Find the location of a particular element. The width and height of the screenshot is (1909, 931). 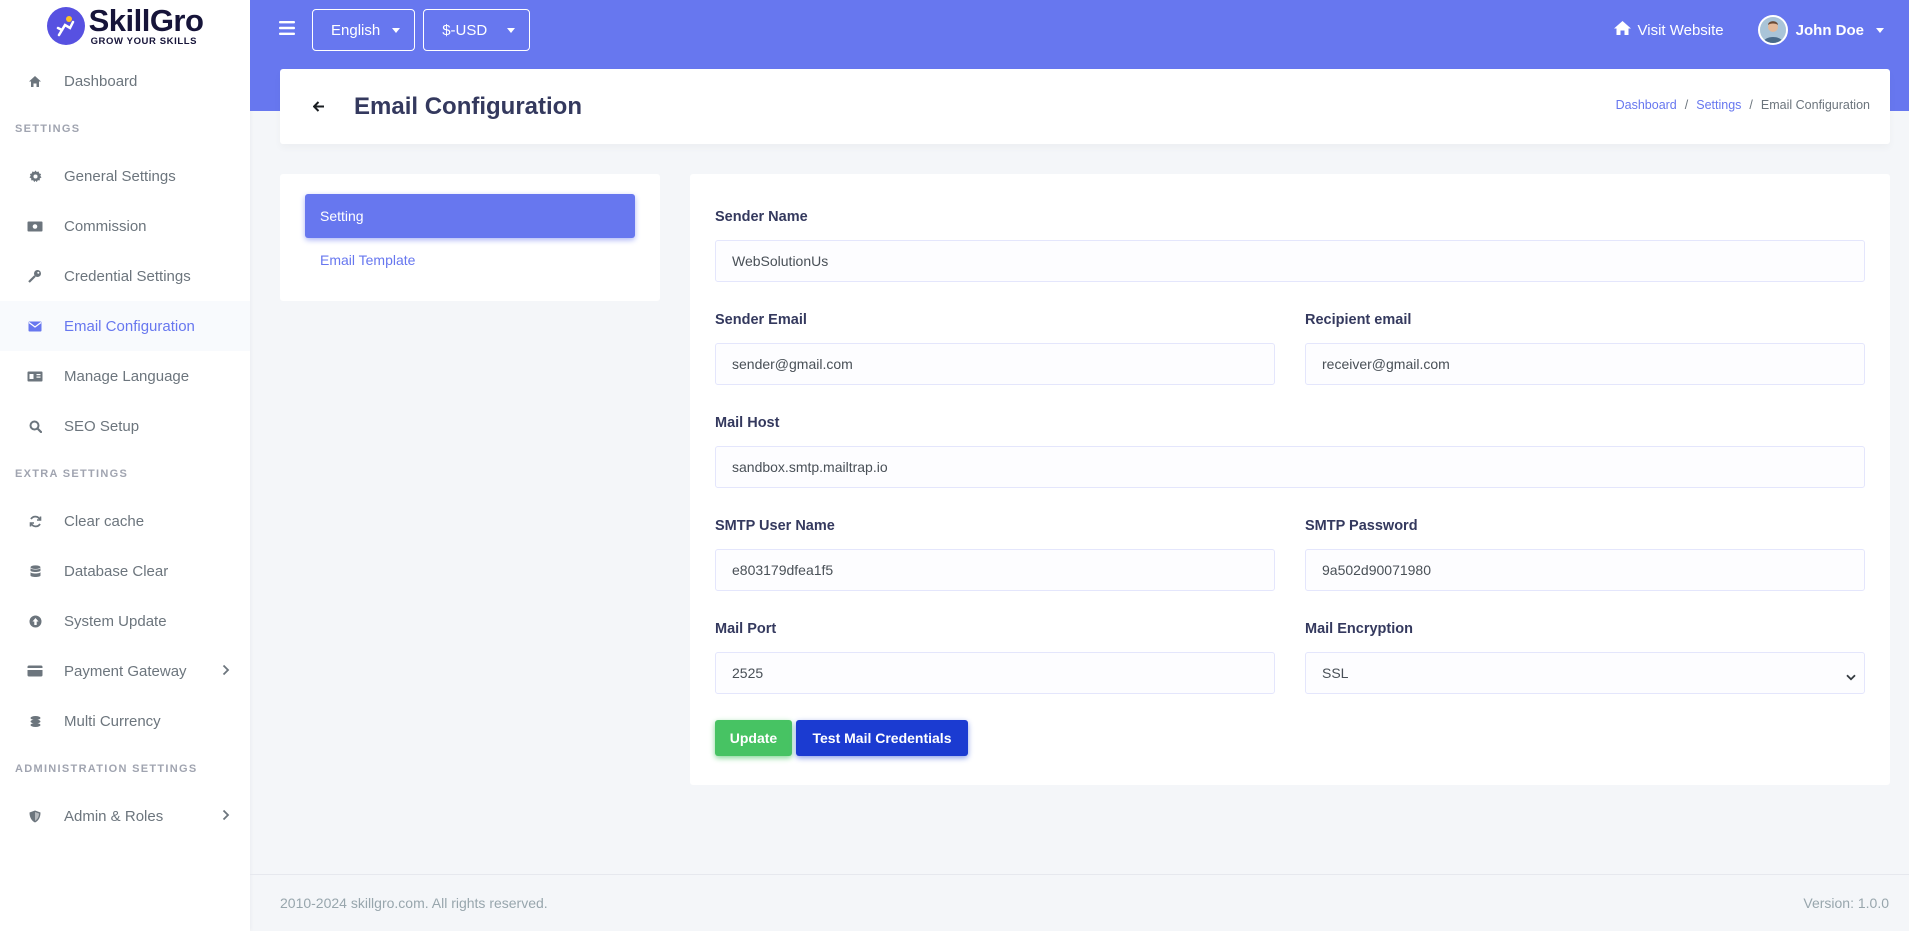

language-icon is located at coordinates (35, 376).